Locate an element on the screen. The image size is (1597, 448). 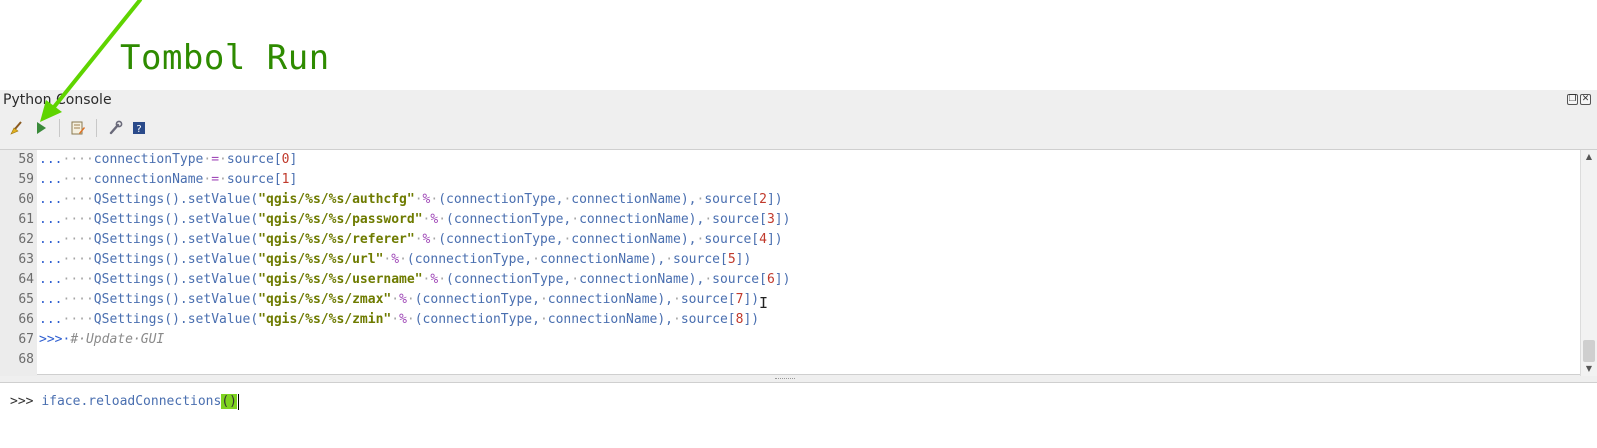
input-line: >>> iface.reloadConnections() is located at coordinates (124, 402).